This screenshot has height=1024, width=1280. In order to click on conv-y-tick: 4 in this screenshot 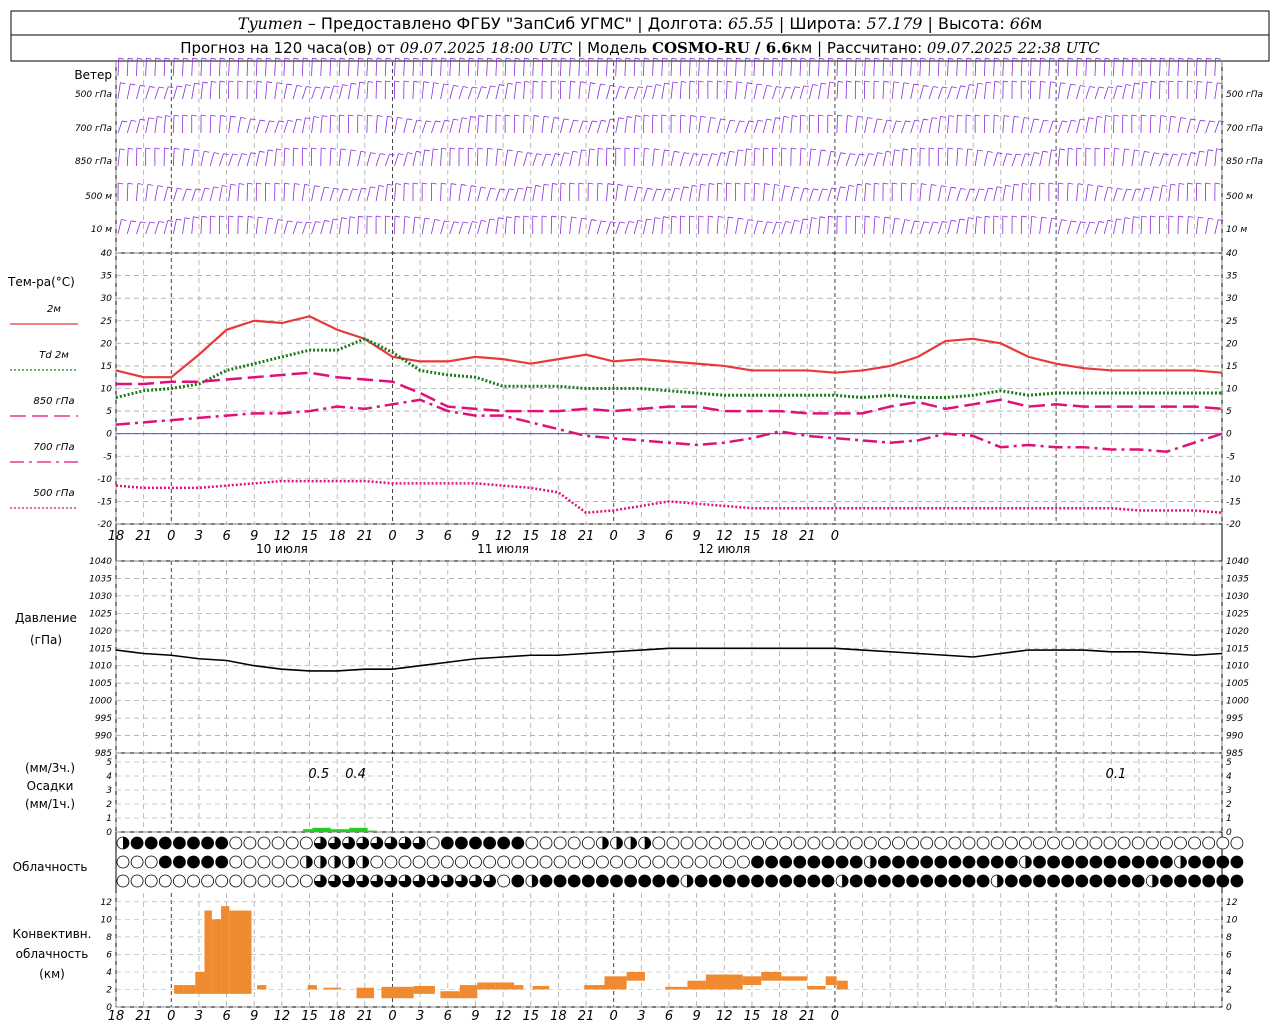, I will do `click(109, 973)`.